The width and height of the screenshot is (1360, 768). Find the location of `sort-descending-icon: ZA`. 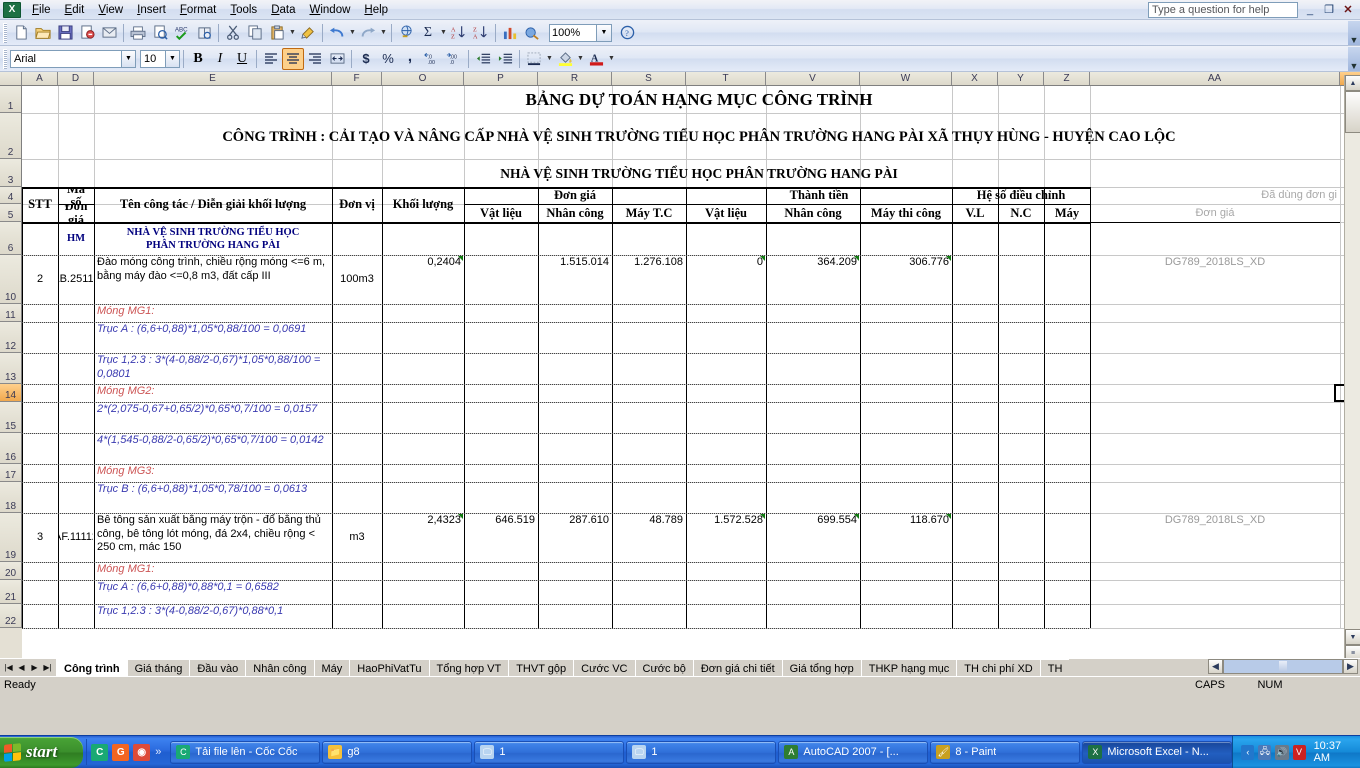

sort-descending-icon: ZA is located at coordinates (481, 33).